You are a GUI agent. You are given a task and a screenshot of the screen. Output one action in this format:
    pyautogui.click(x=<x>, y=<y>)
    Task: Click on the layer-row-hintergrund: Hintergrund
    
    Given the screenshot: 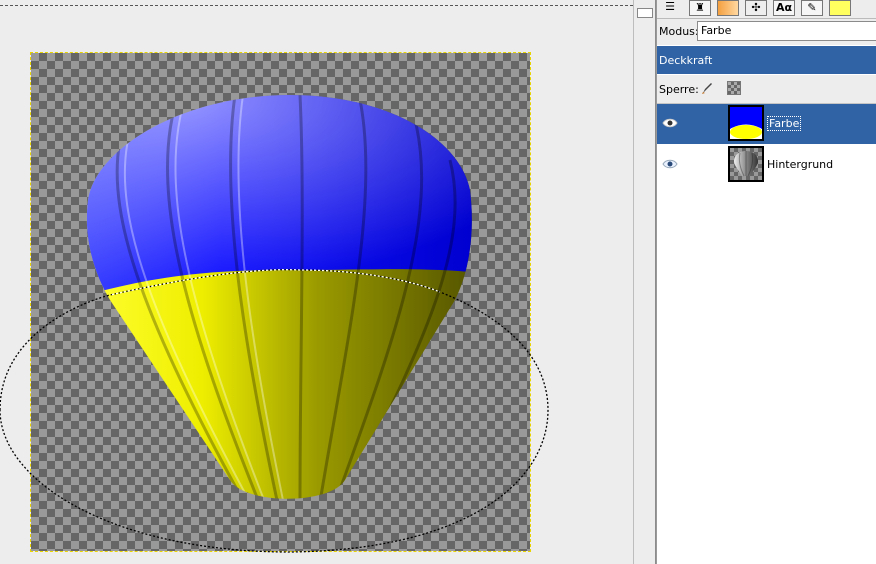 What is the action you would take?
    pyautogui.click(x=766, y=165)
    